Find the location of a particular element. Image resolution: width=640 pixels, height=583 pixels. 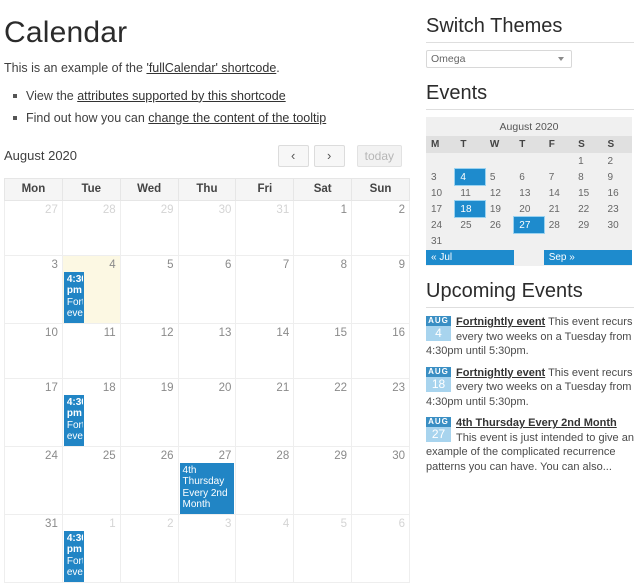

calendar-day-cell: 1 is located at coordinates (323, 227).